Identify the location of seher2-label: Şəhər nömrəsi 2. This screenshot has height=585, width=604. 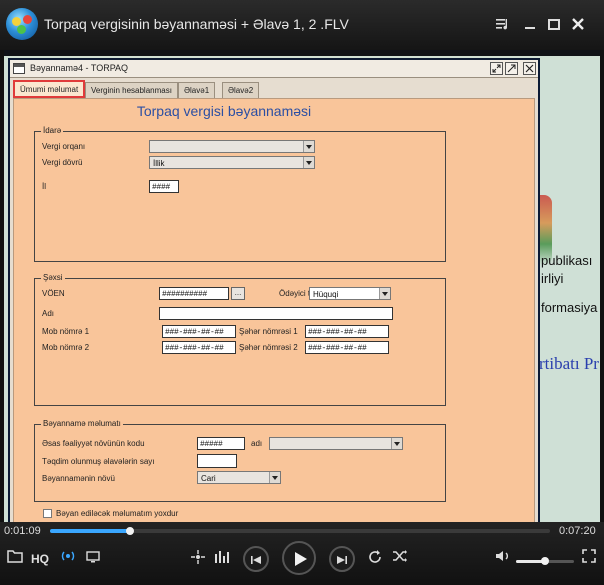
(268, 347).